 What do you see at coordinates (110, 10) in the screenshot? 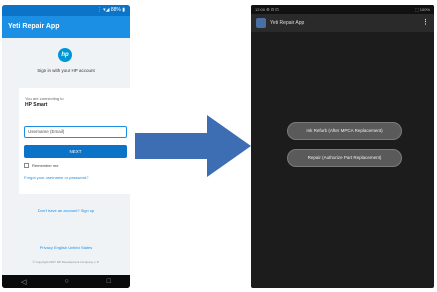
I see `status-indicators: ⋮ ▾◢ 88% ▮` at bounding box center [110, 10].